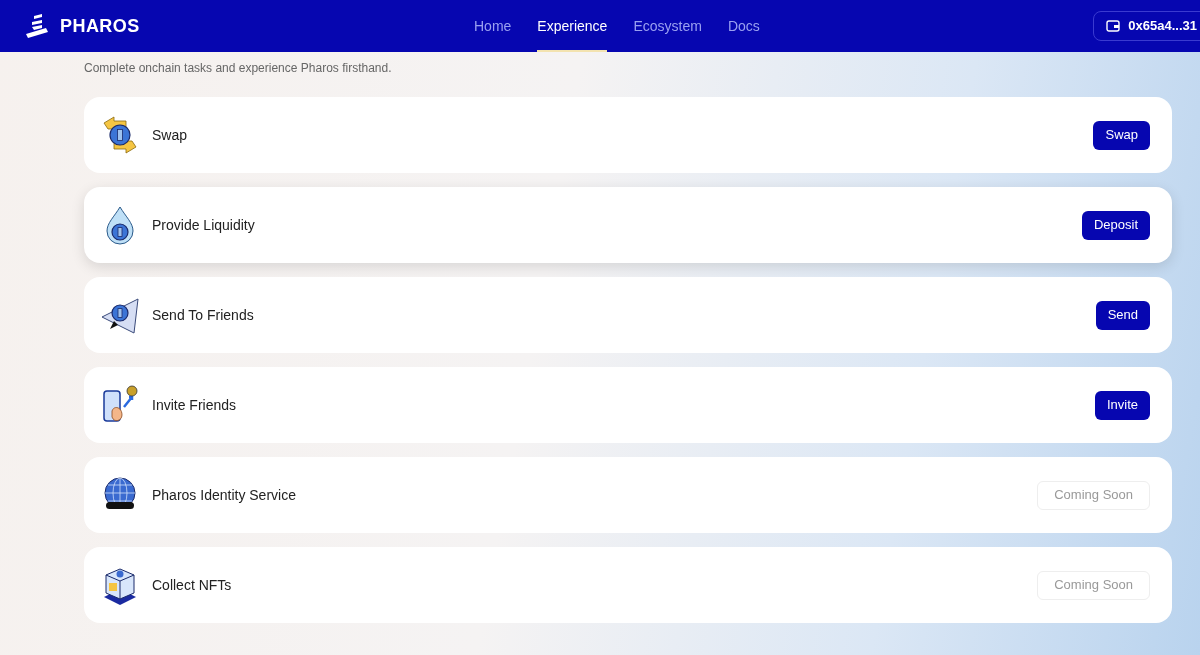 This screenshot has width=1200, height=655. What do you see at coordinates (192, 585) in the screenshot?
I see `task-title: Collect NFTs` at bounding box center [192, 585].